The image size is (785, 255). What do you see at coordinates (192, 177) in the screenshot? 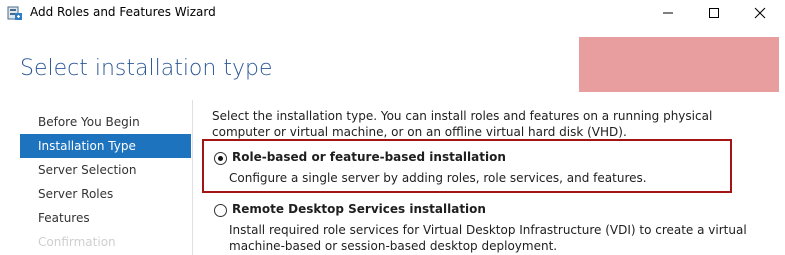
I see `sidebar-divider` at bounding box center [192, 177].